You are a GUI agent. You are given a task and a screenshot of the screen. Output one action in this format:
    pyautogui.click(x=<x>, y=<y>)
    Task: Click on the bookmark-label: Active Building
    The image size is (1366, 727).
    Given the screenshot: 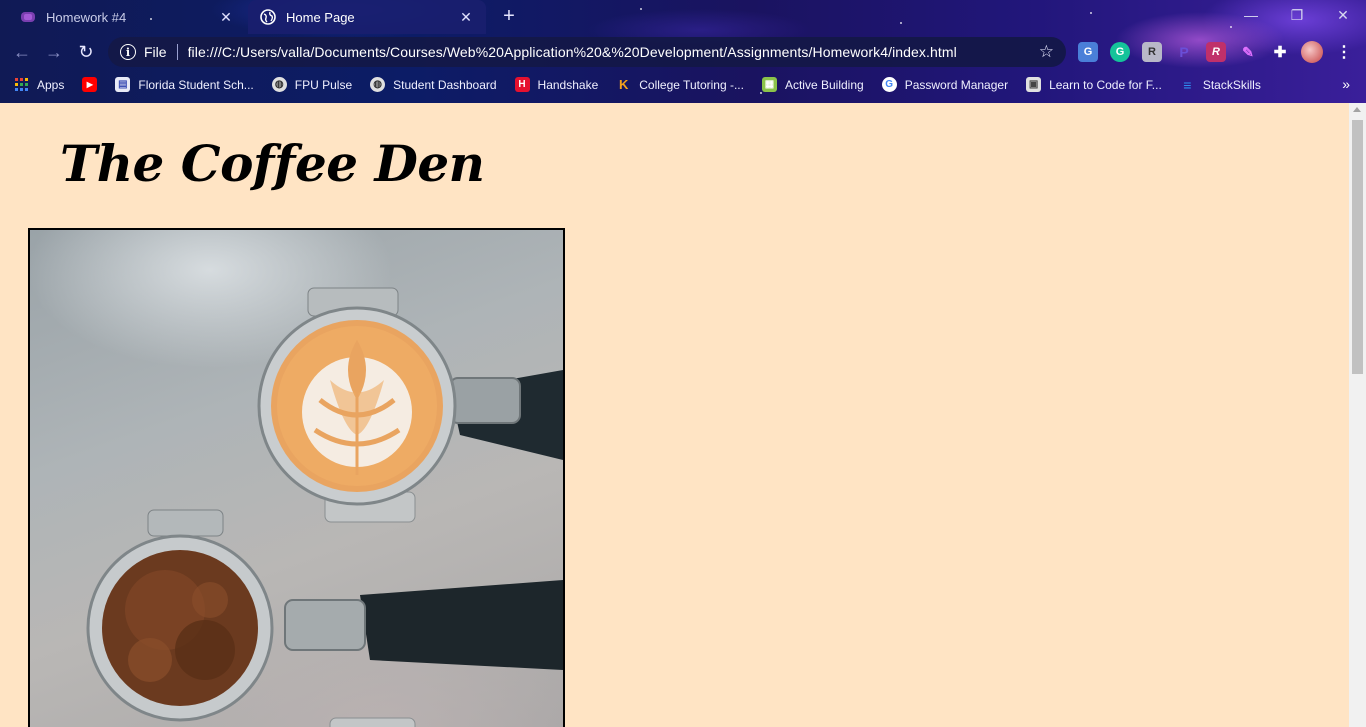 What is the action you would take?
    pyautogui.click(x=824, y=84)
    